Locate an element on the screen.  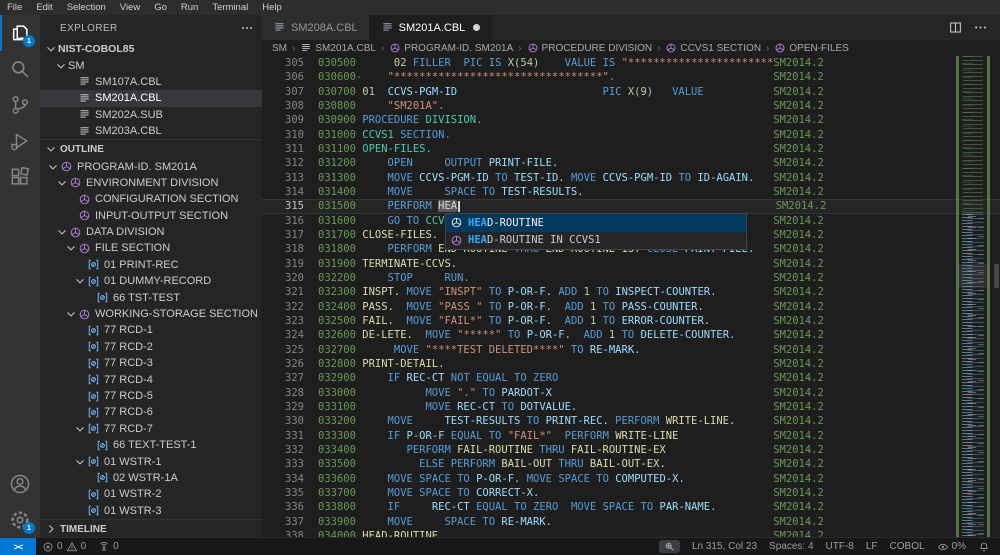
outline-item-environment-division: ENVIRONMENT DIVISION is located at coordinates (151, 183).